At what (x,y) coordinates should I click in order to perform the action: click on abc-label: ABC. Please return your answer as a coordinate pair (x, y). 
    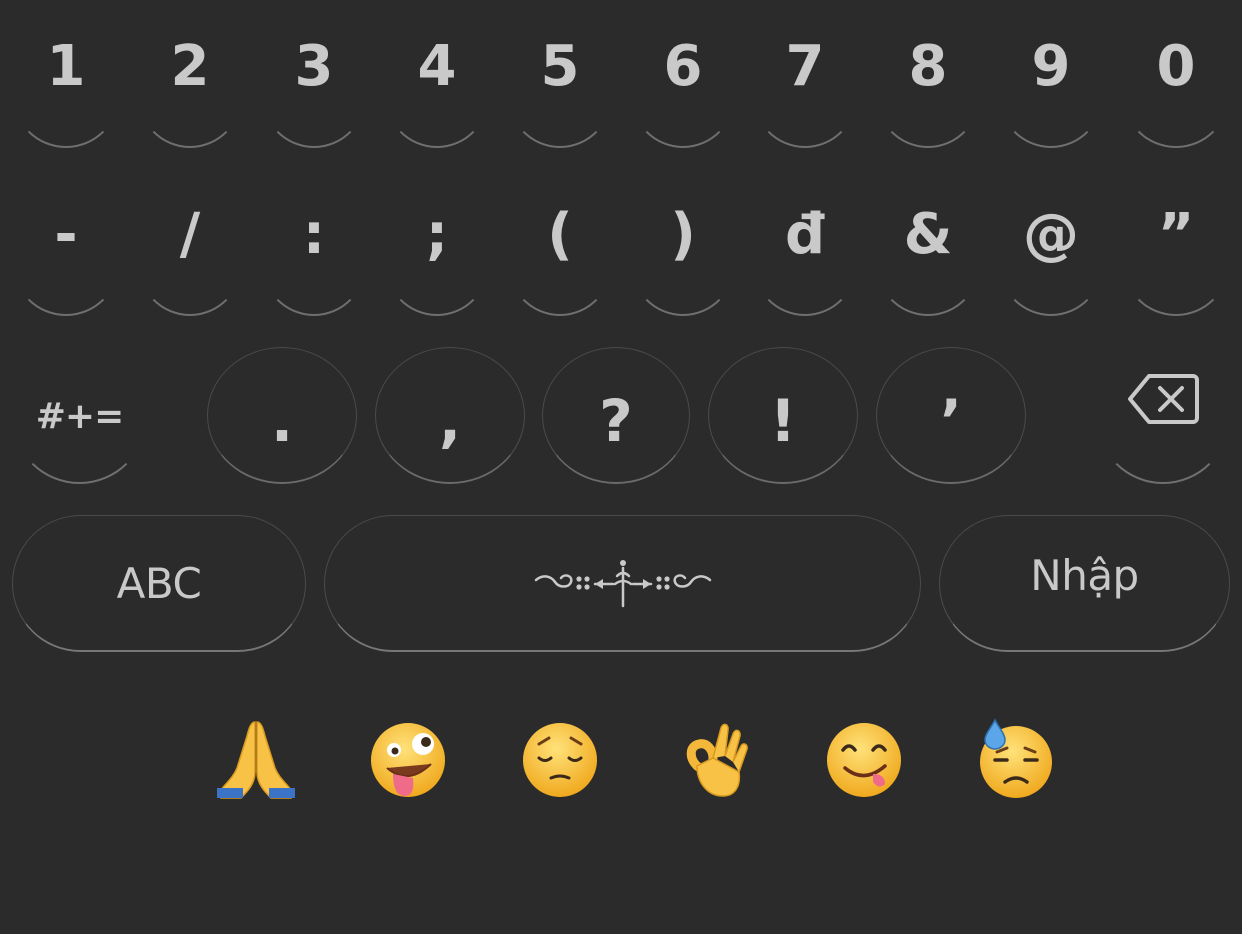
    Looking at the image, I should click on (159, 583).